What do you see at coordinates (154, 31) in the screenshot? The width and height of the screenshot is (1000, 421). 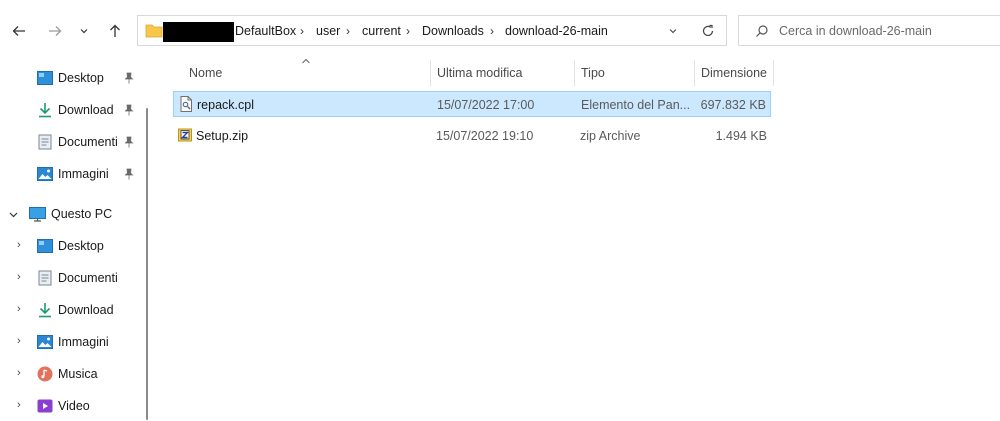 I see `folder-icon` at bounding box center [154, 31].